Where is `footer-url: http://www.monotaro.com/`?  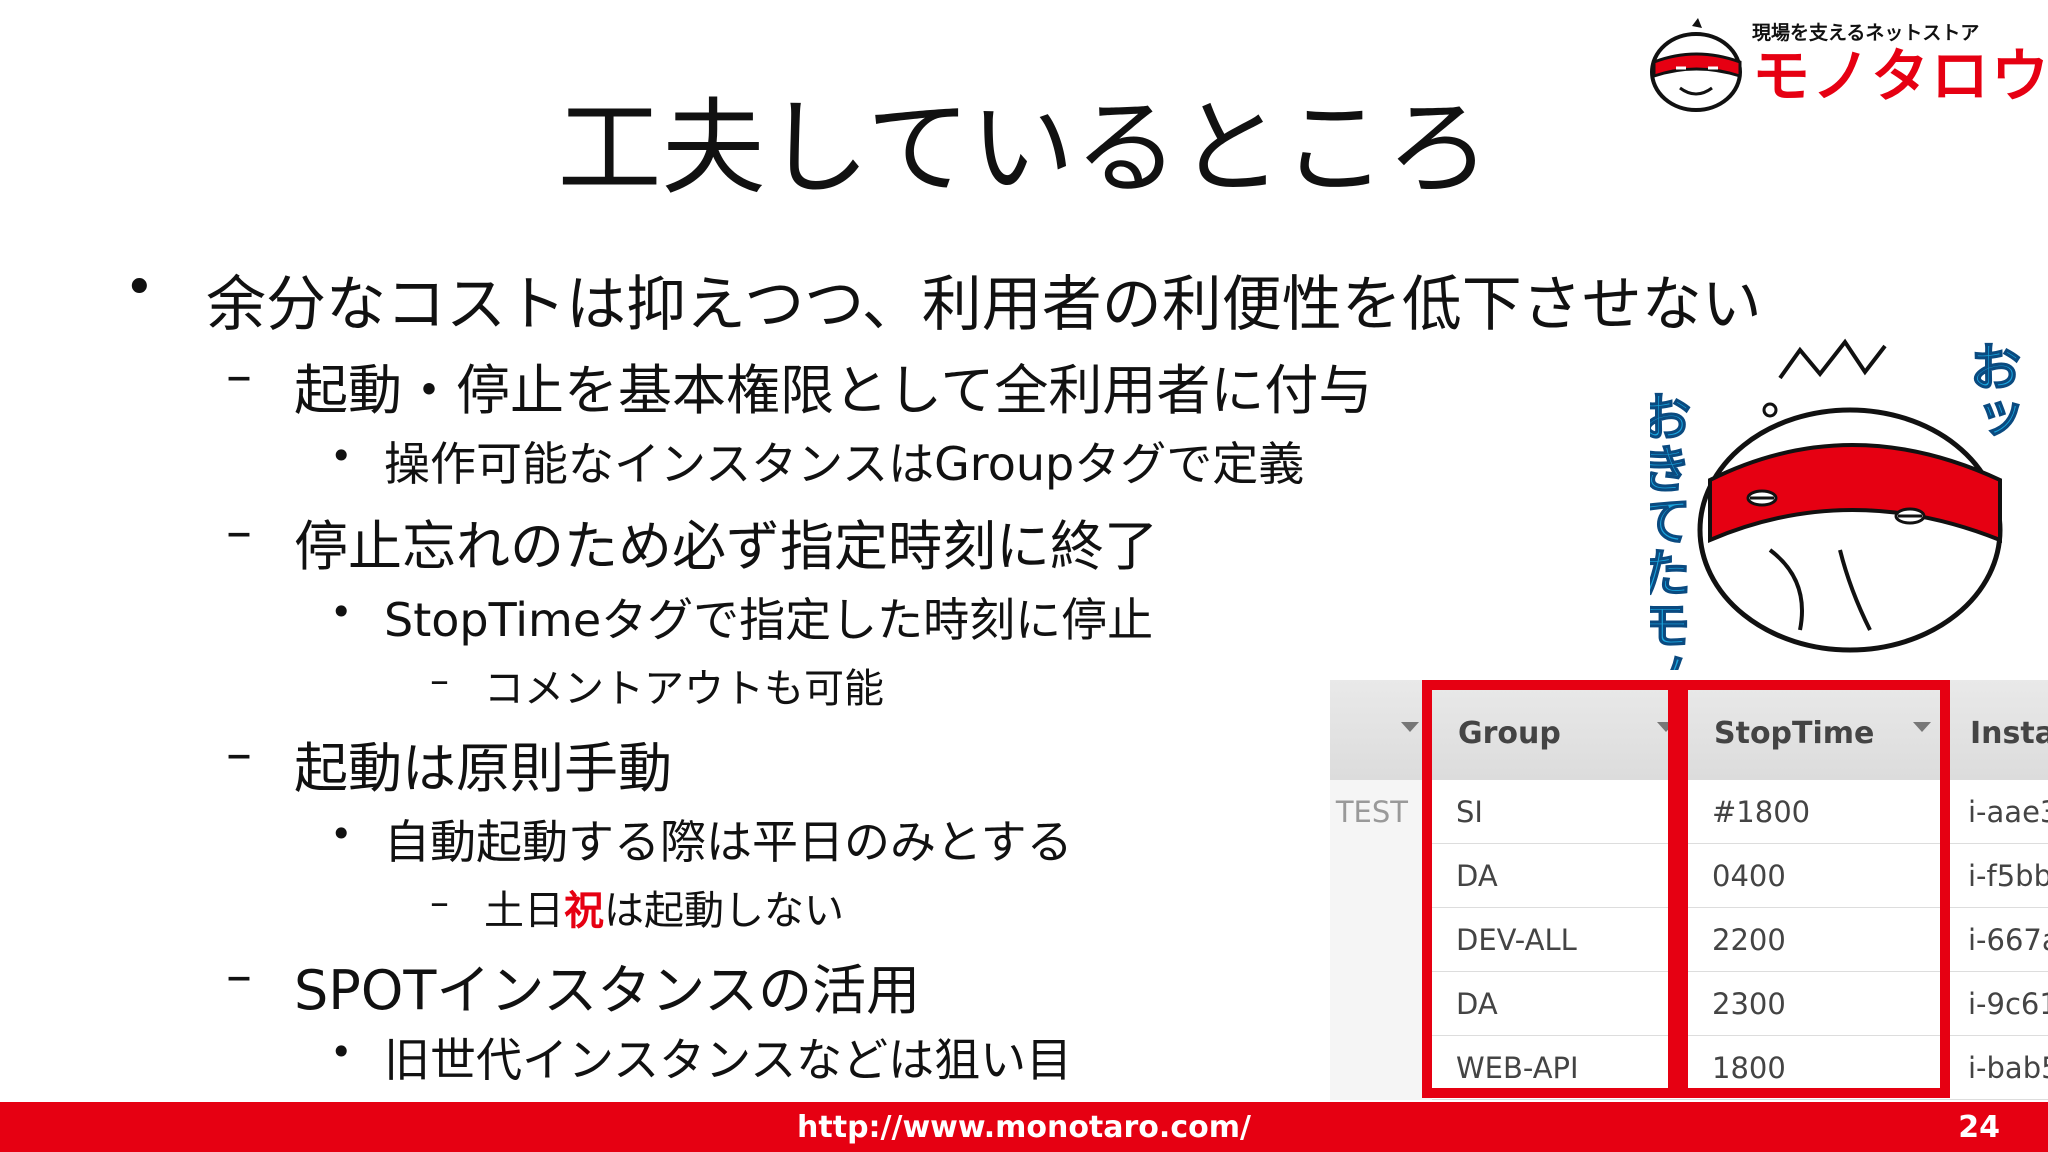
footer-url: http://www.monotaro.com/ is located at coordinates (1024, 1127).